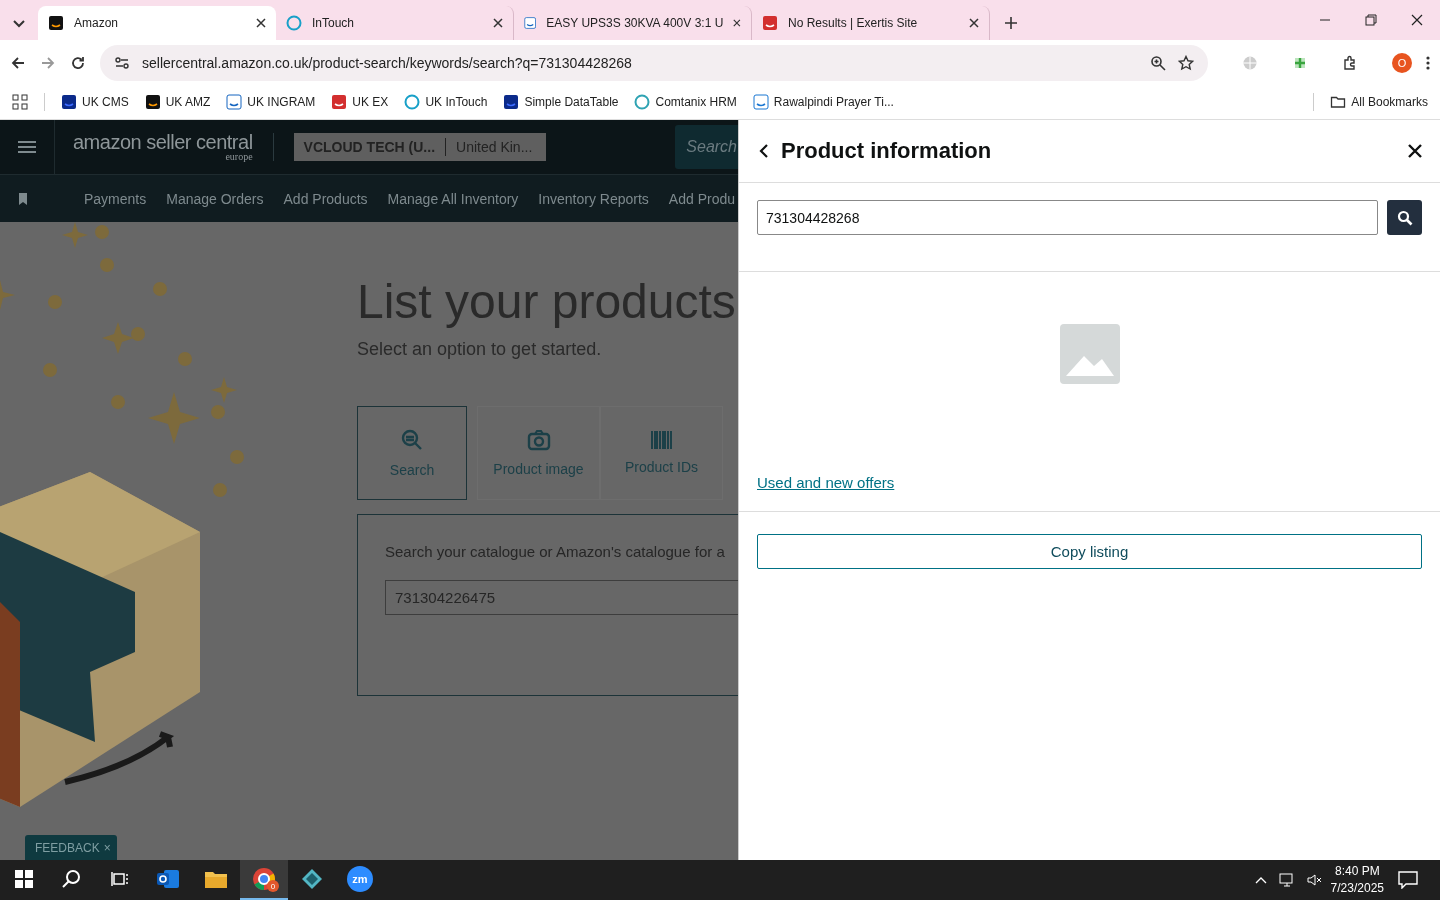  Describe the element at coordinates (1260, 880) in the screenshot. I see `chevron-up-icon` at that location.